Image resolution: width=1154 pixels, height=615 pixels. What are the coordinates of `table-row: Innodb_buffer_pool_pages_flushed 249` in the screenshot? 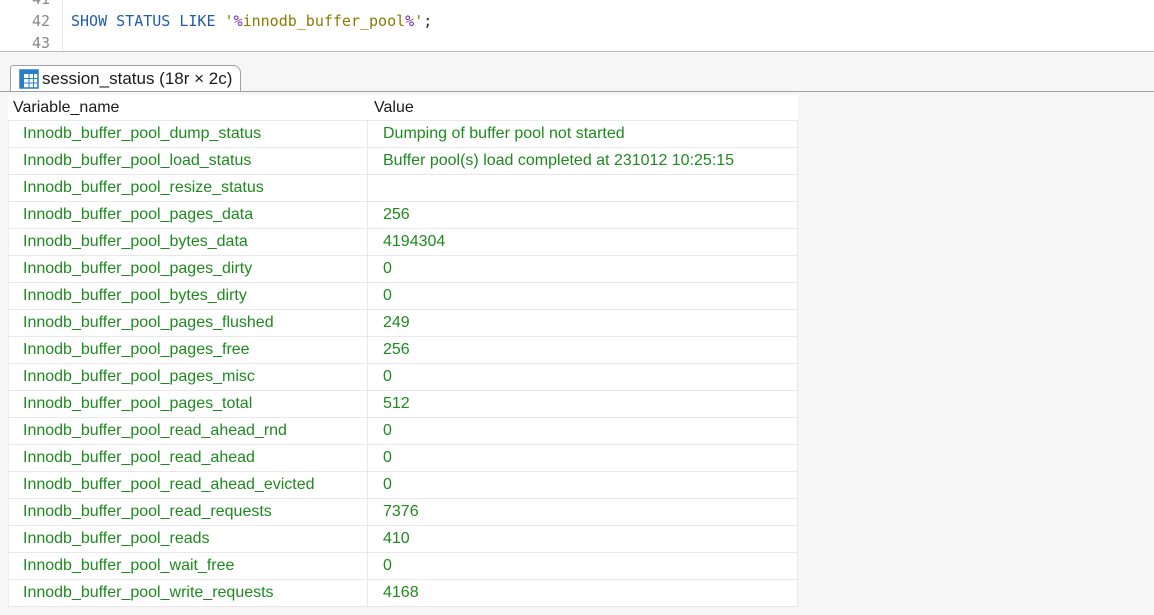 It's located at (403, 323).